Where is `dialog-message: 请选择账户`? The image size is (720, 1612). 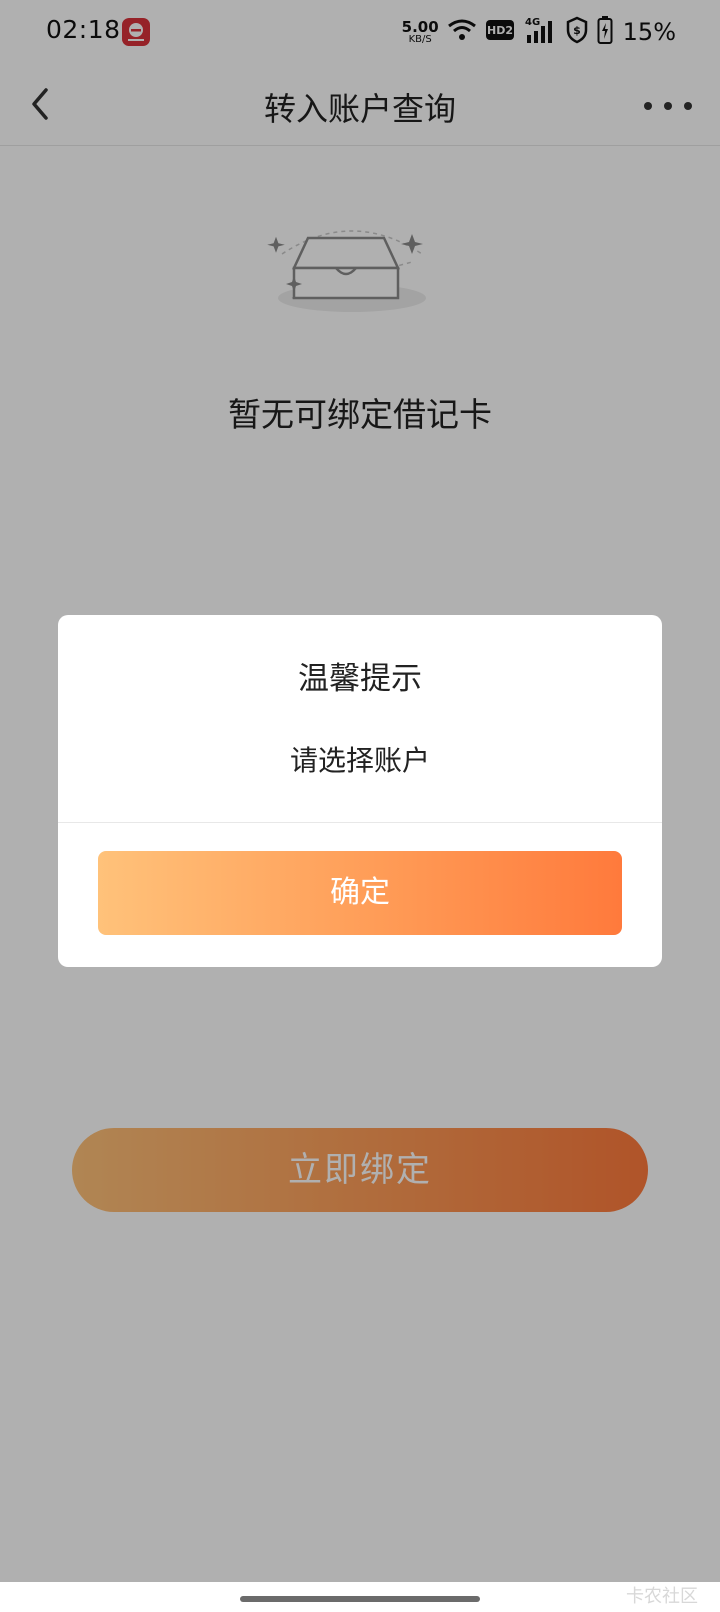 dialog-message: 请选择账户 is located at coordinates (359, 760).